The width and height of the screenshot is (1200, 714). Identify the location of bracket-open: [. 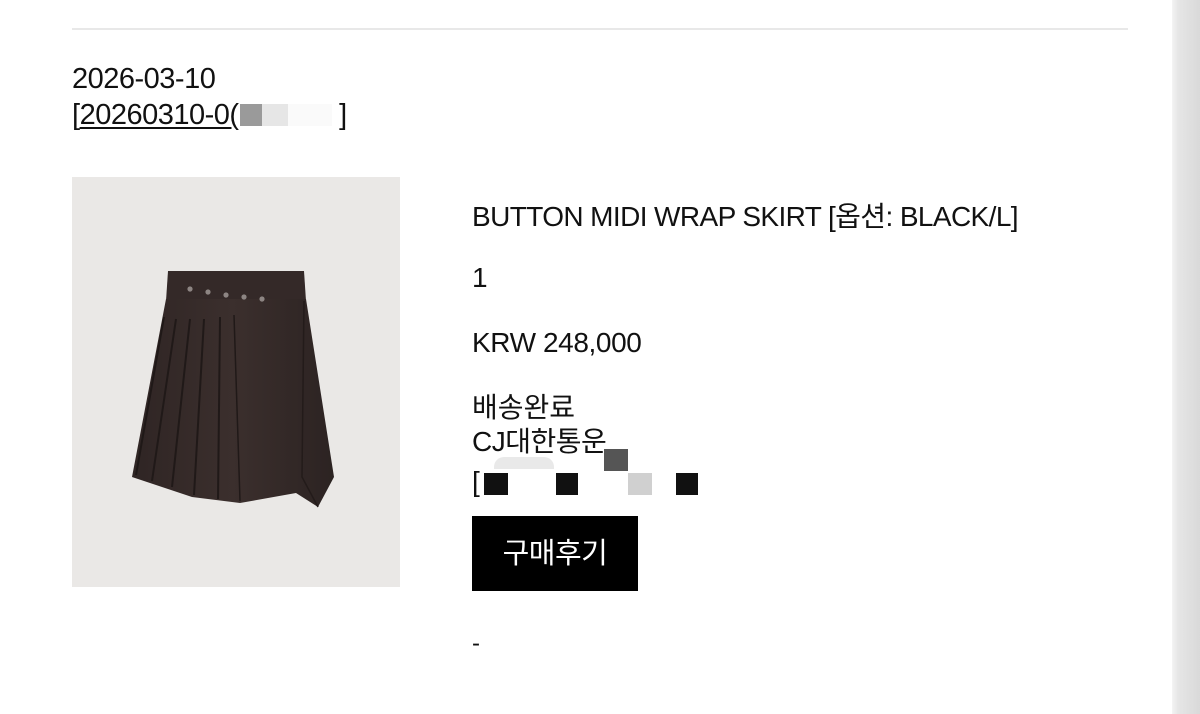
(76, 115).